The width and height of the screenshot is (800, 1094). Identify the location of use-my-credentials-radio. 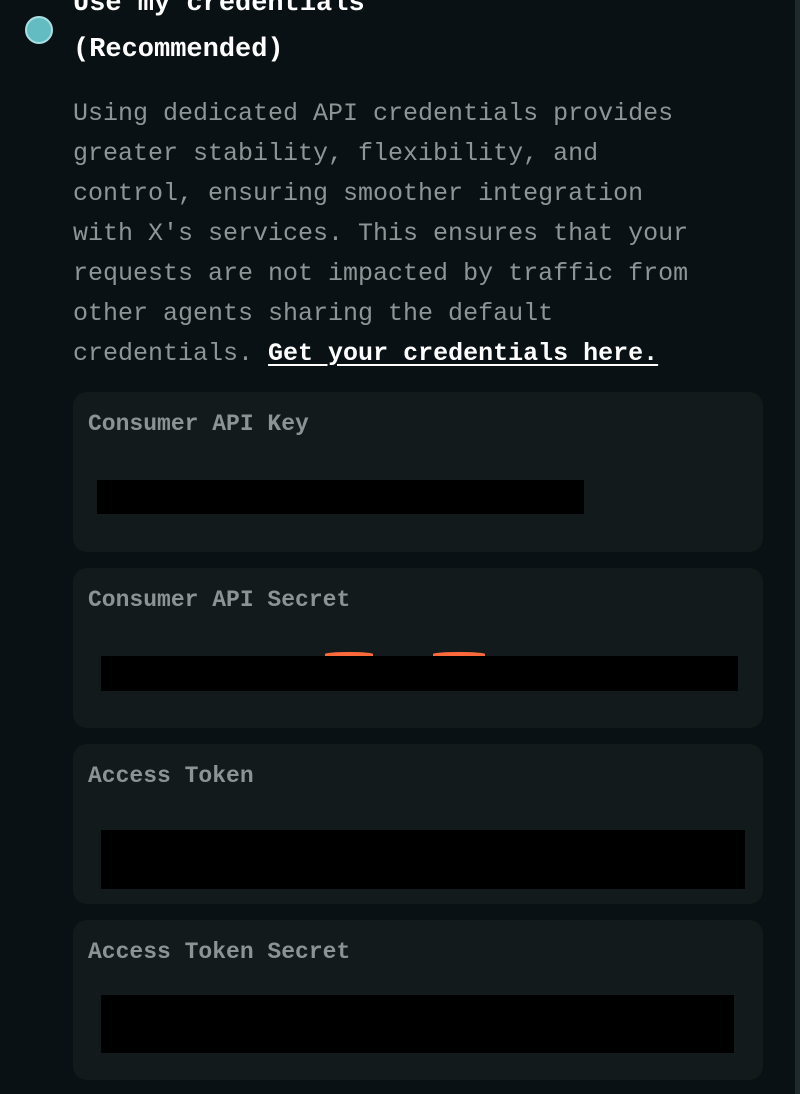
(39, 30).